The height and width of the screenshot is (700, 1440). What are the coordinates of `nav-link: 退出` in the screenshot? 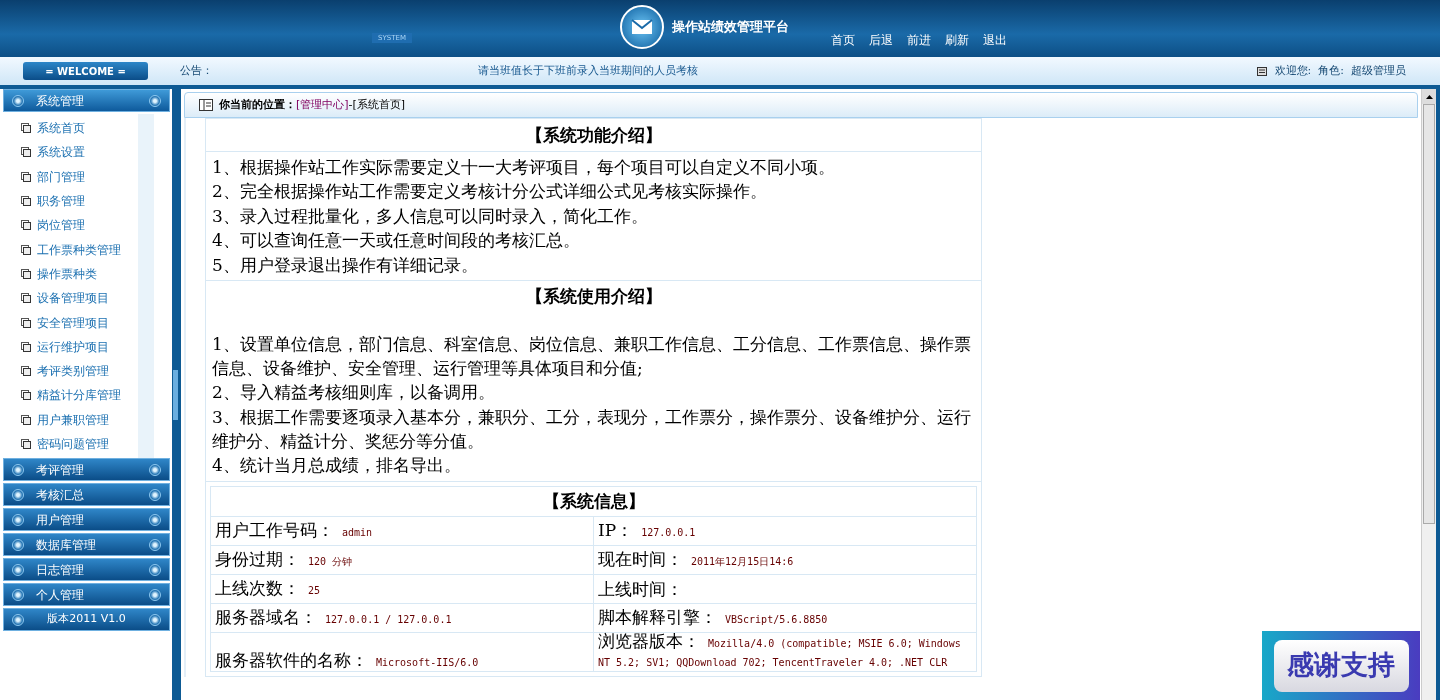 It's located at (995, 40).